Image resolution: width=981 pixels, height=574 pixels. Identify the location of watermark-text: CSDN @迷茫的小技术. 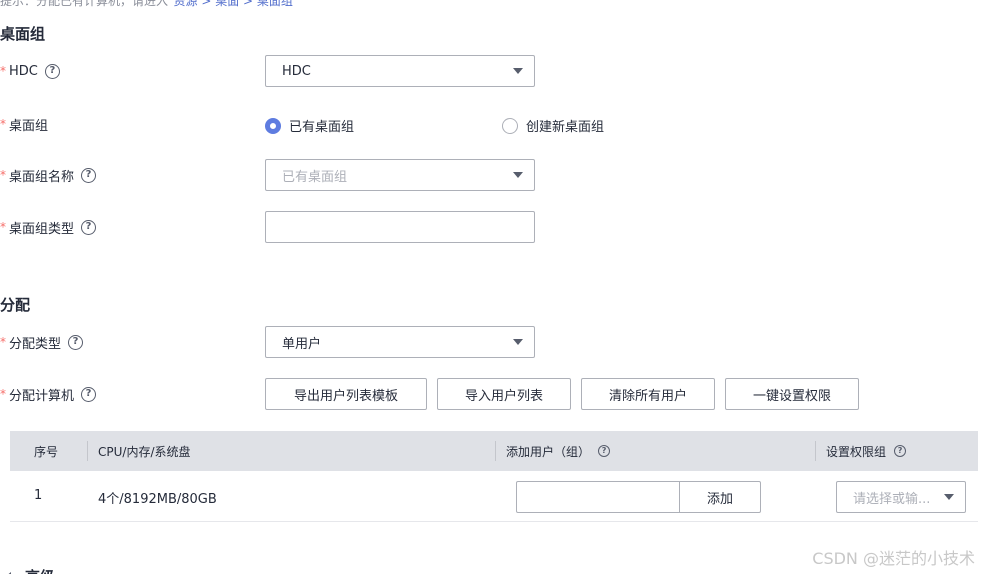
(893, 558).